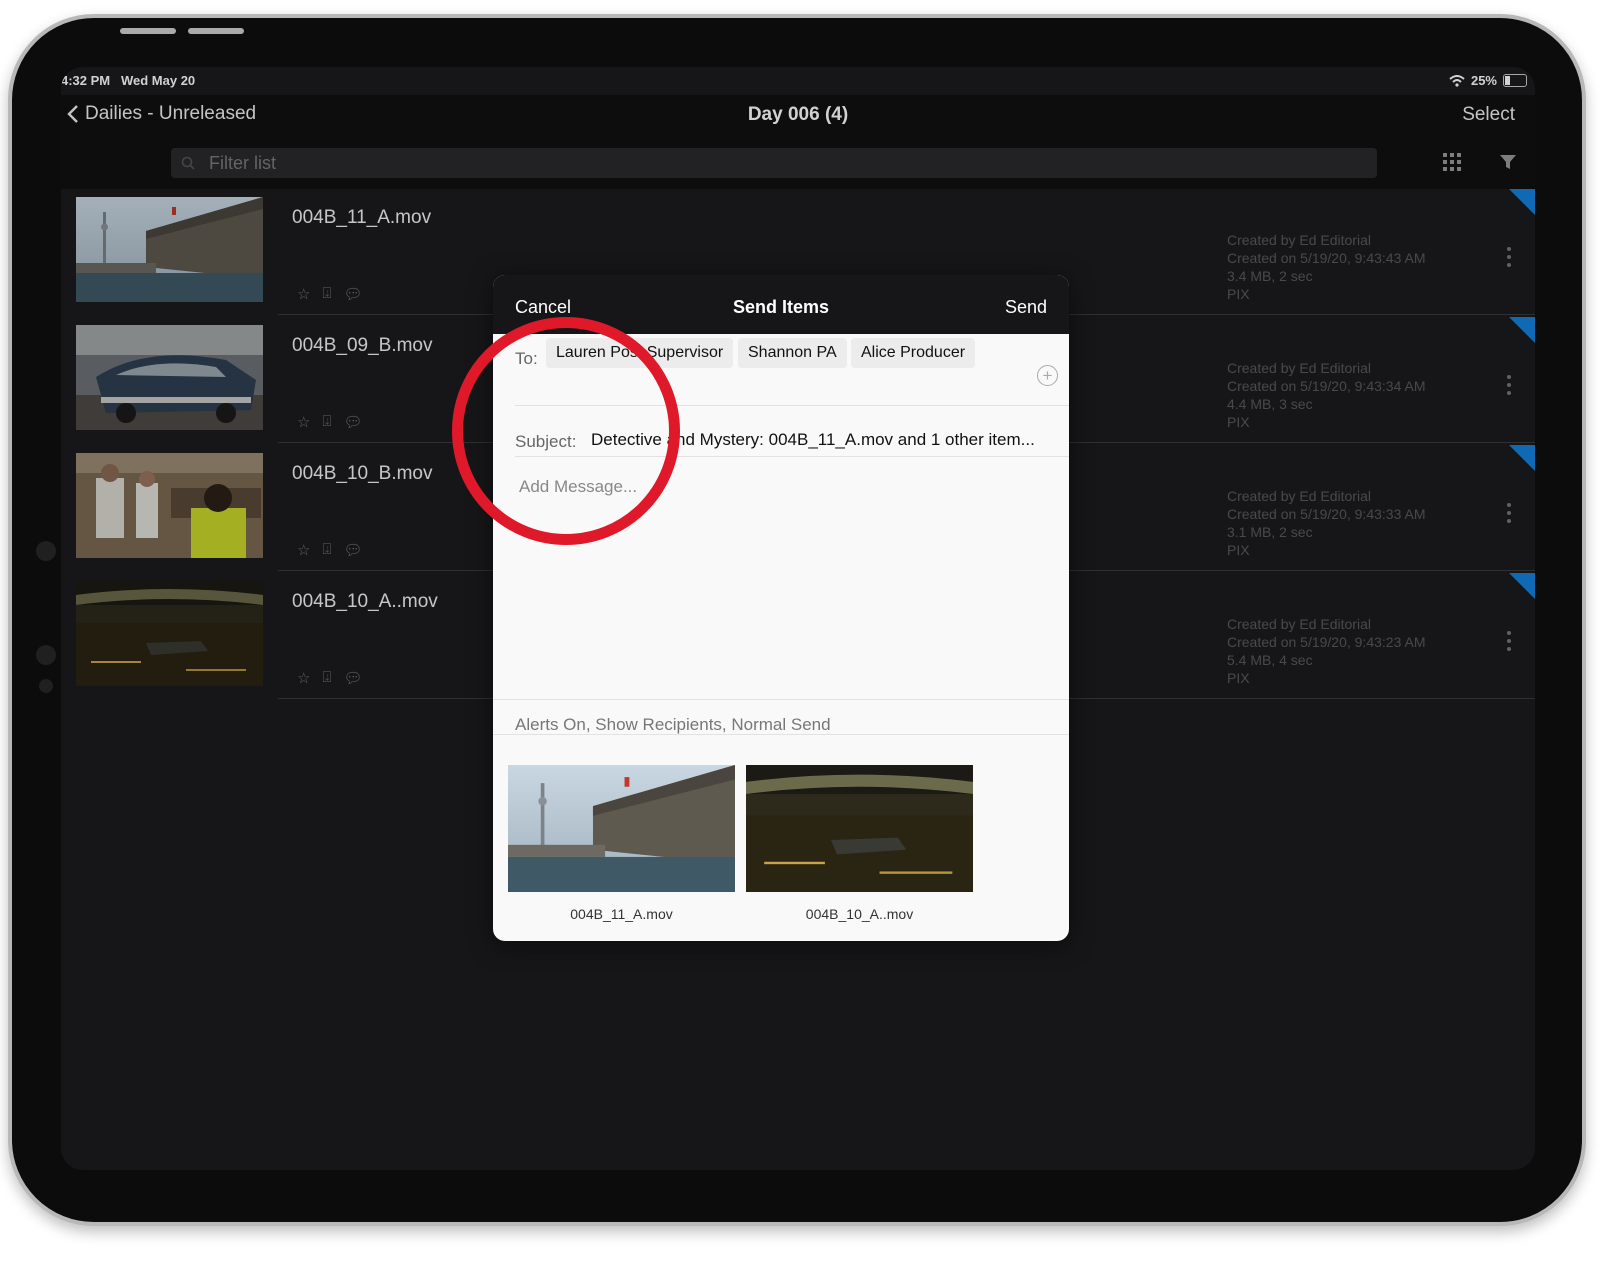  I want to click on send-button: Send, so click(1026, 307).